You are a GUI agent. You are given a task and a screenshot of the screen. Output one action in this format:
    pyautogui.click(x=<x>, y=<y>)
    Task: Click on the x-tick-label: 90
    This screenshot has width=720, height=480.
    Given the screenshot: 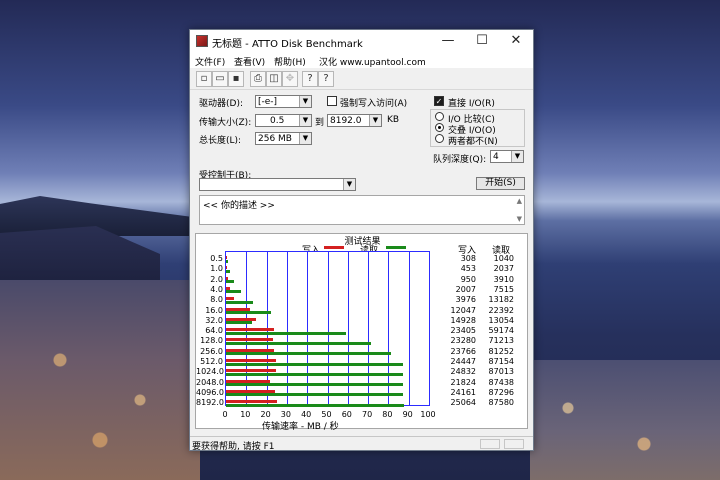 What is the action you would take?
    pyautogui.click(x=407, y=414)
    